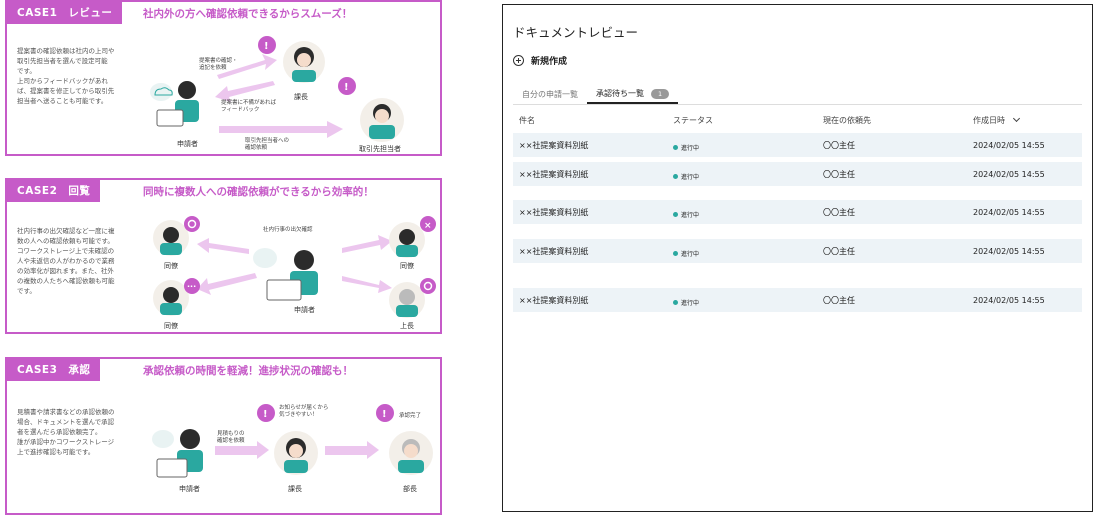 The width and height of the screenshot is (1097, 517). I want to click on boss-figure, so click(412, 298).